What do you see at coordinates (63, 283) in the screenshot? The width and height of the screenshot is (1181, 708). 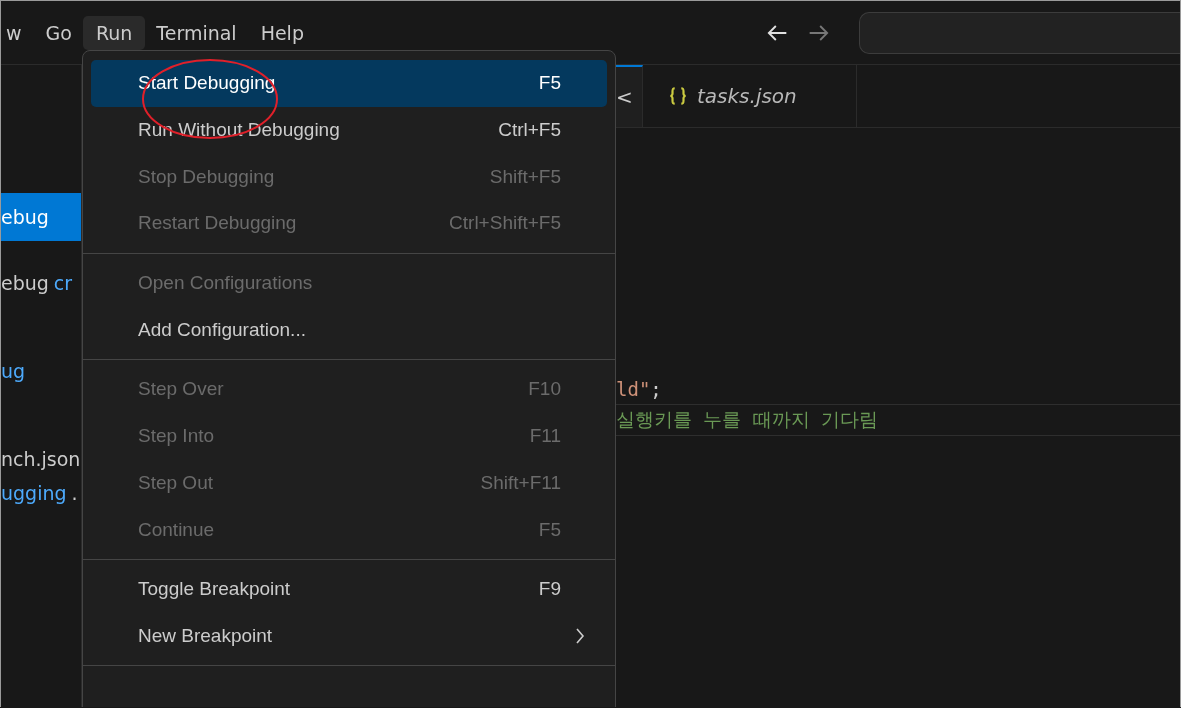 I see `link: cr` at bounding box center [63, 283].